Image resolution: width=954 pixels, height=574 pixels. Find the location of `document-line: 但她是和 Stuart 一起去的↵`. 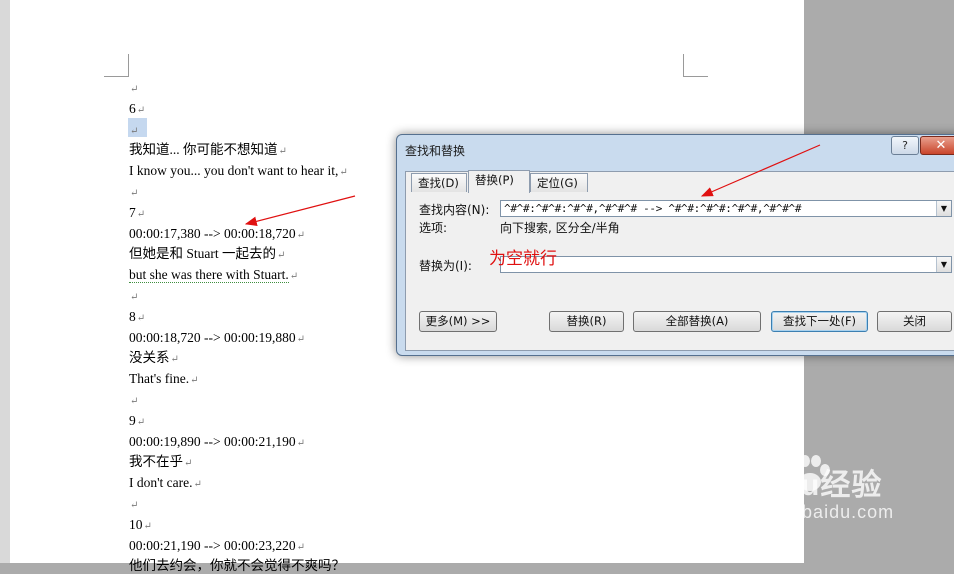

document-line: 但她是和 Stuart 一起去的↵ is located at coordinates (207, 255).